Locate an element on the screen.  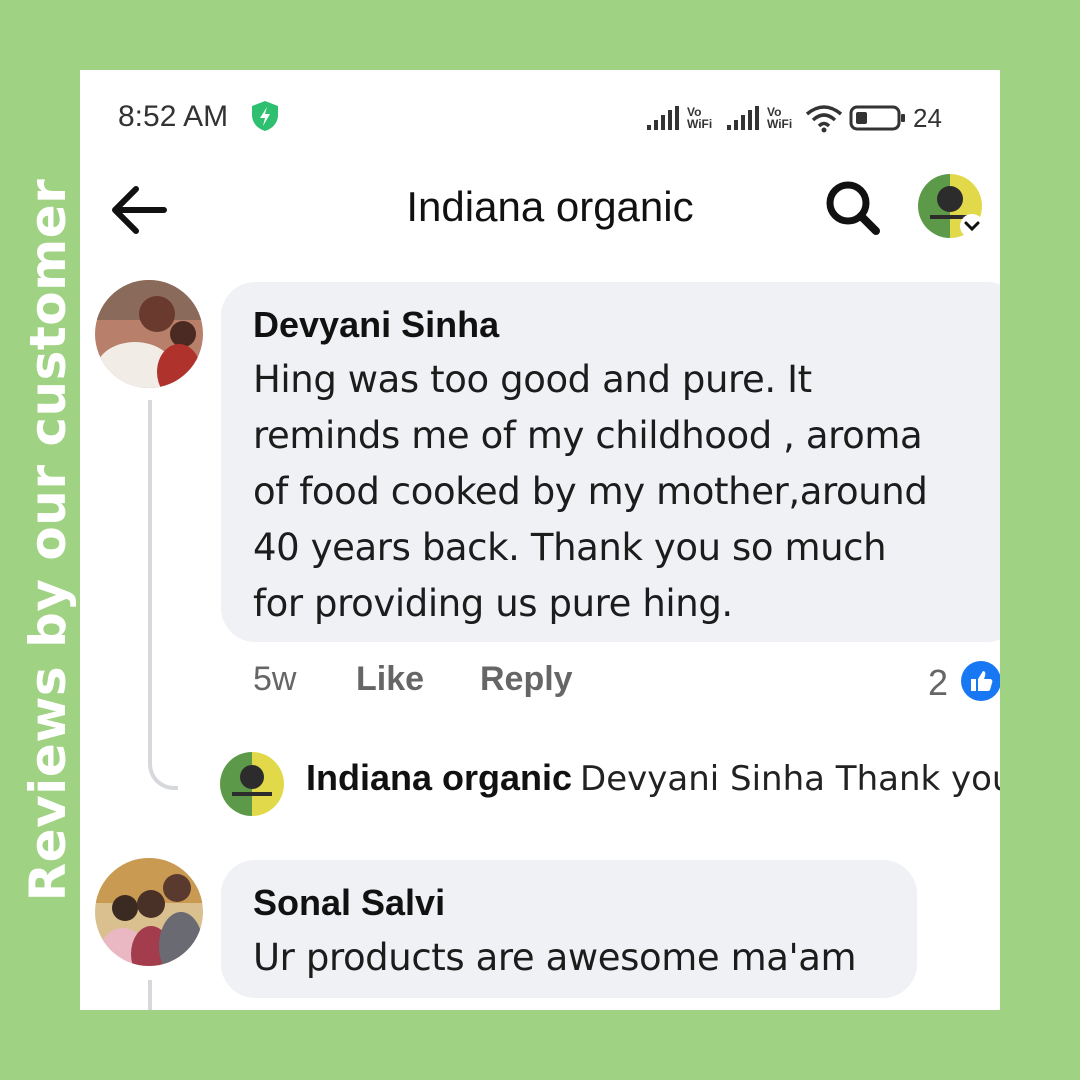
reviews-caption: Reviews by our customer is located at coordinates (48, 540).